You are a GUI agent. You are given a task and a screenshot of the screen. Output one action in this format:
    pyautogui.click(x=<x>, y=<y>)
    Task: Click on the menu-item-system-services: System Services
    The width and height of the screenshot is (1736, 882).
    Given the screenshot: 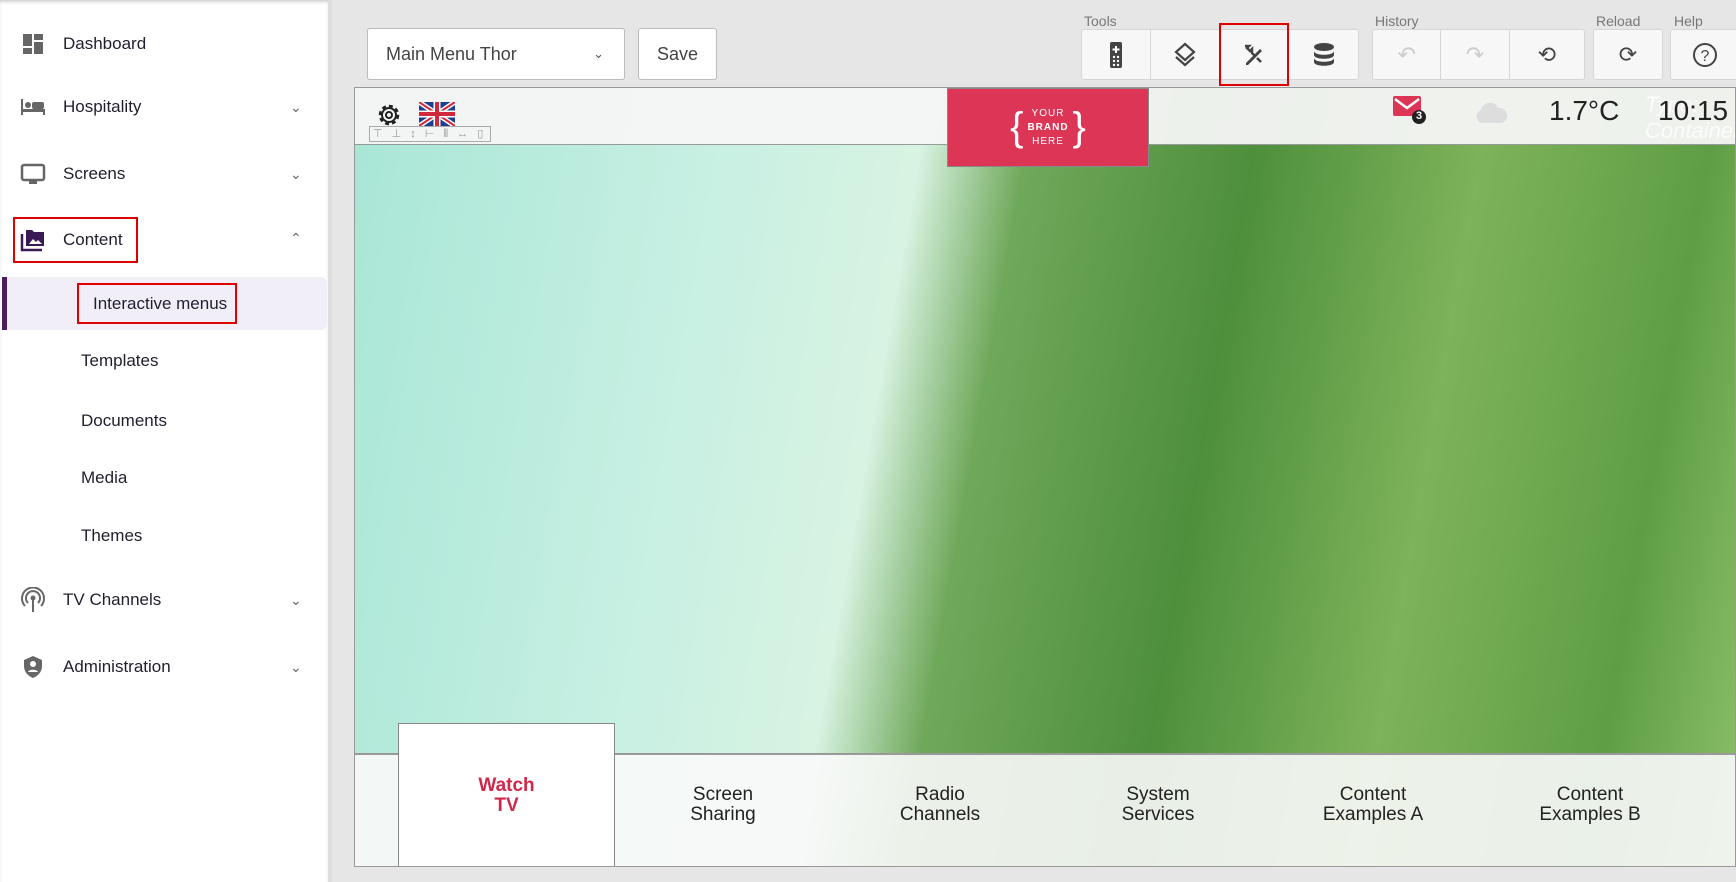 What is the action you would take?
    pyautogui.click(x=1158, y=805)
    